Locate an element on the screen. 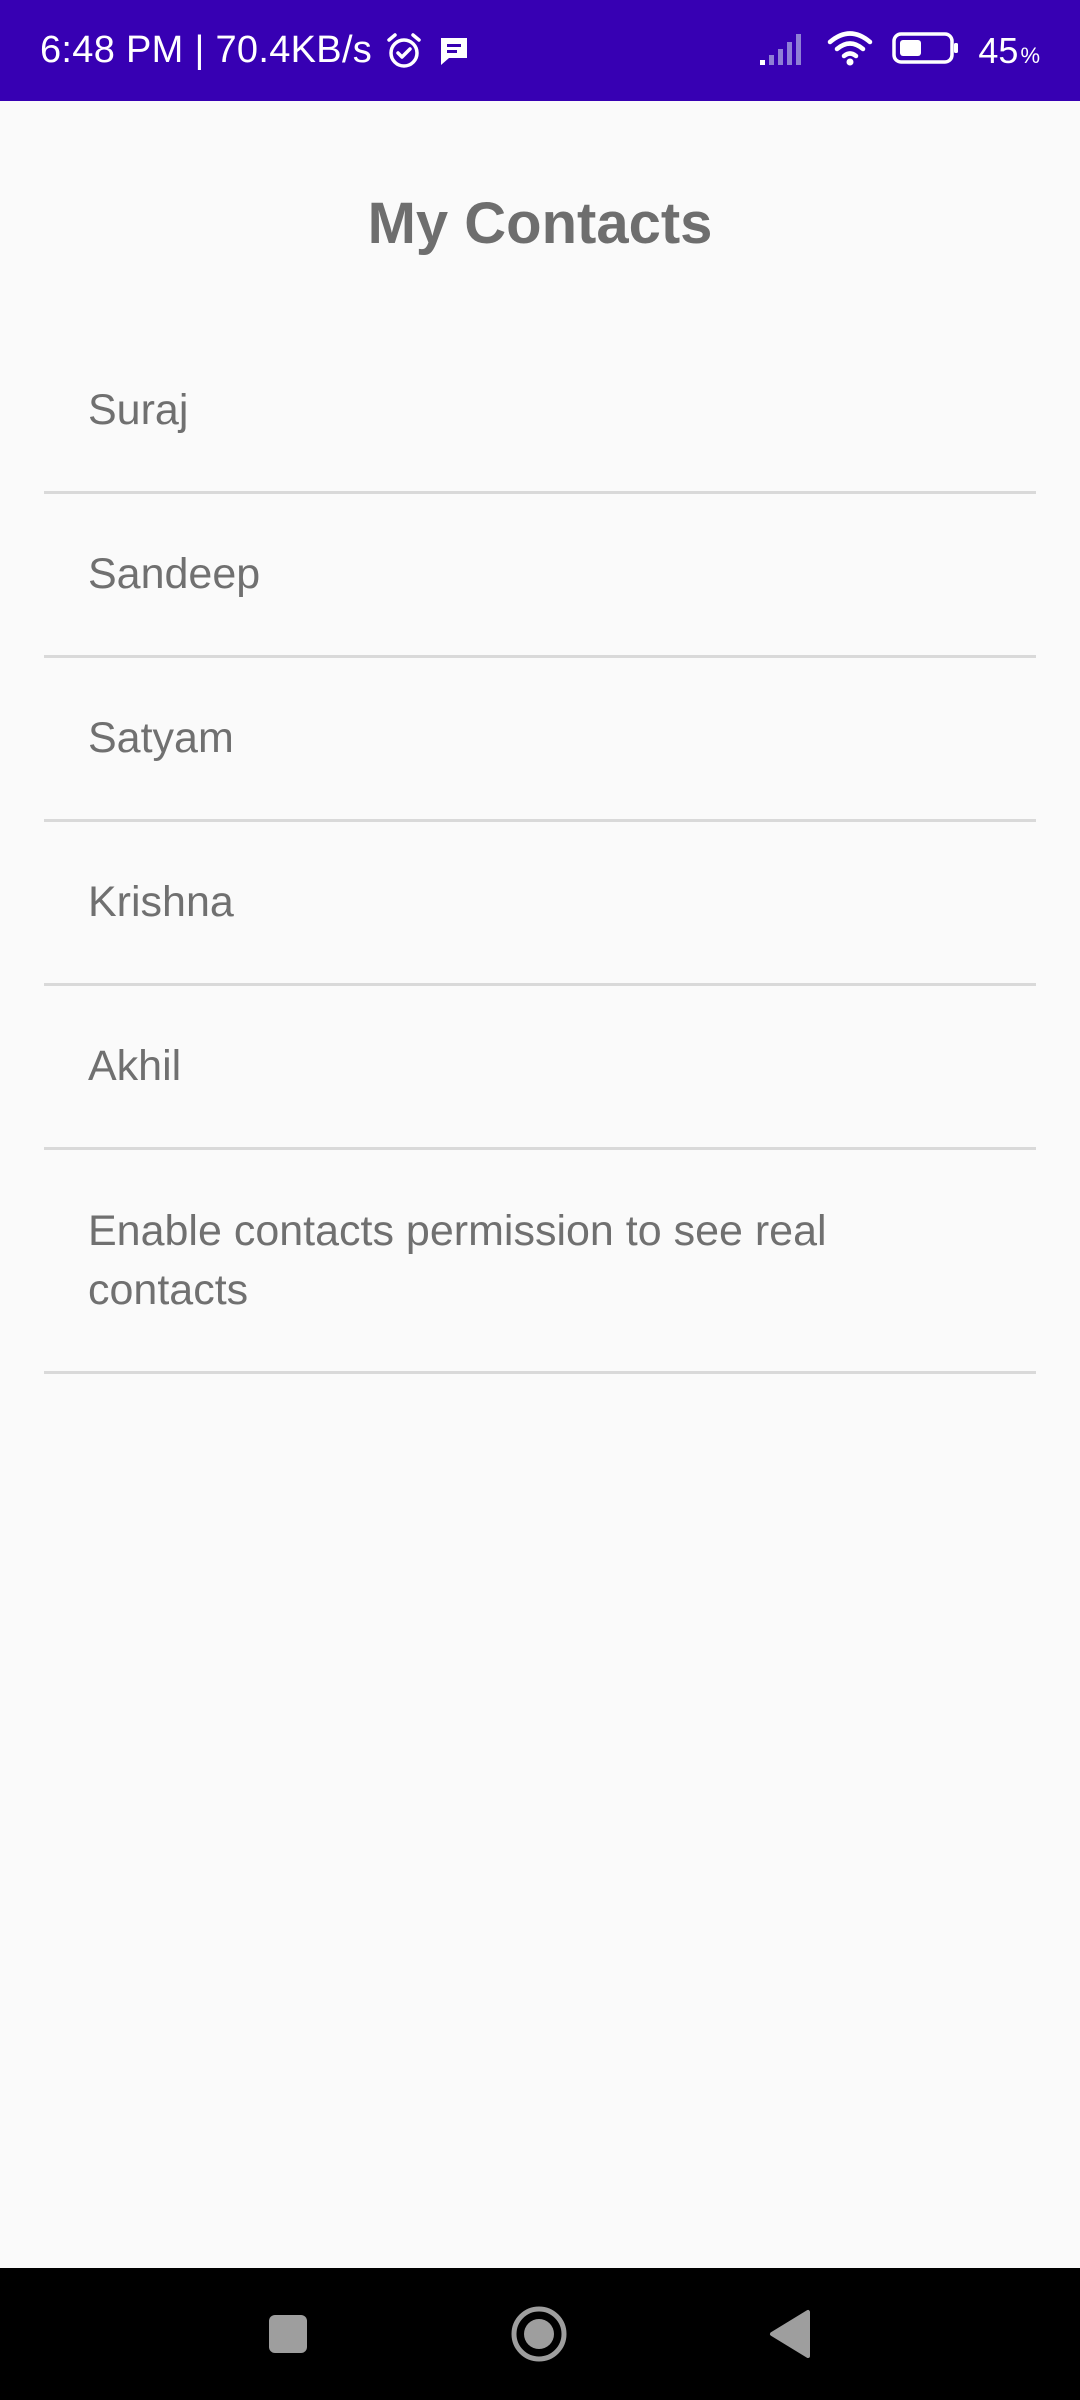  status-left: 6:48 PM | 70.4KB/s is located at coordinates (256, 50).